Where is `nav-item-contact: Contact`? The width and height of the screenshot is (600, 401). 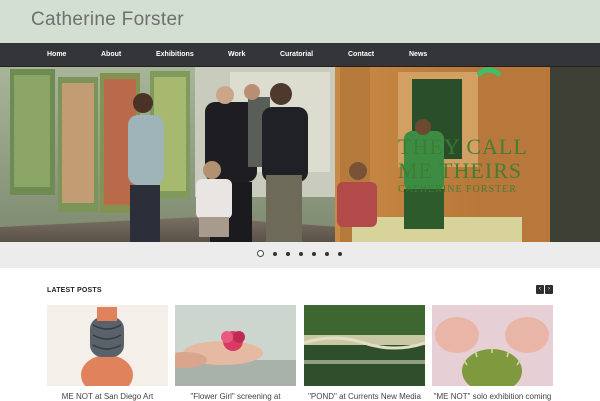 nav-item-contact: Contact is located at coordinates (361, 55).